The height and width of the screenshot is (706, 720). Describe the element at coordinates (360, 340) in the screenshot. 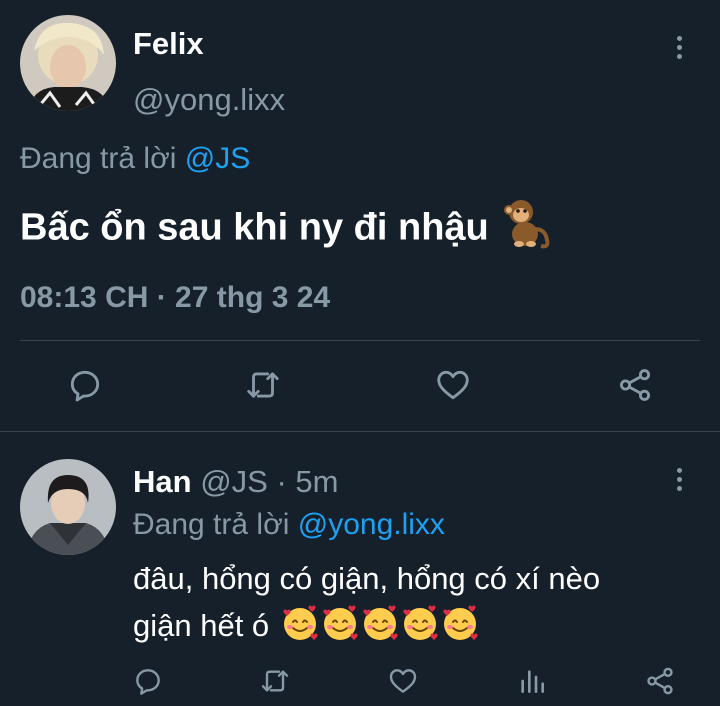

I see `divider` at that location.